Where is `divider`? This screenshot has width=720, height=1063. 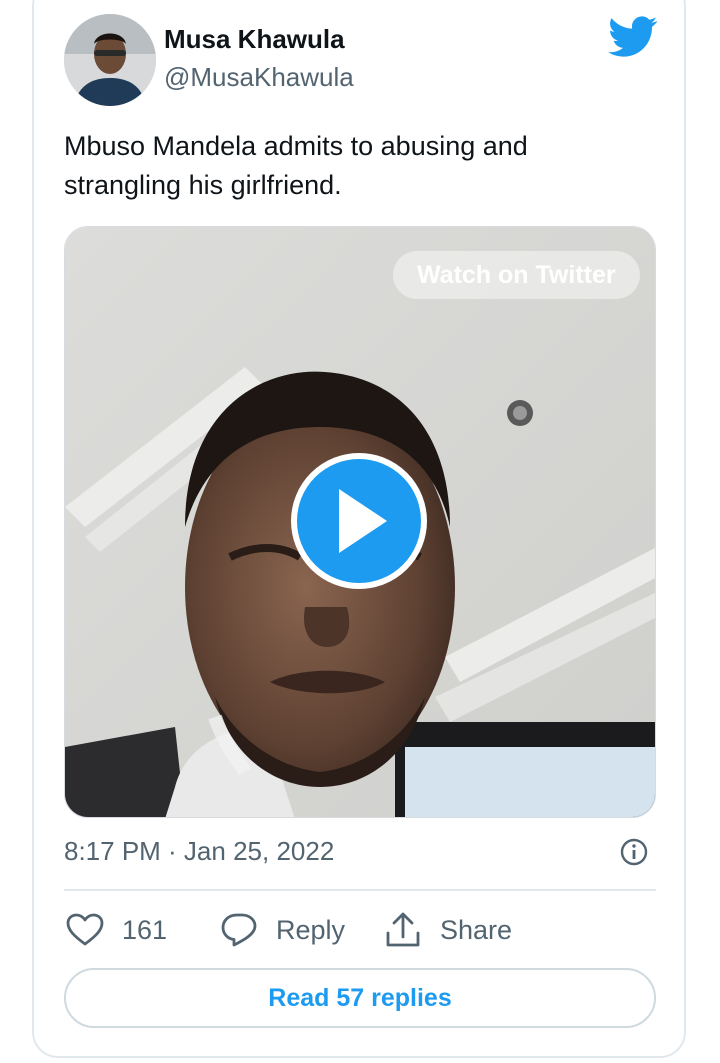 divider is located at coordinates (360, 890).